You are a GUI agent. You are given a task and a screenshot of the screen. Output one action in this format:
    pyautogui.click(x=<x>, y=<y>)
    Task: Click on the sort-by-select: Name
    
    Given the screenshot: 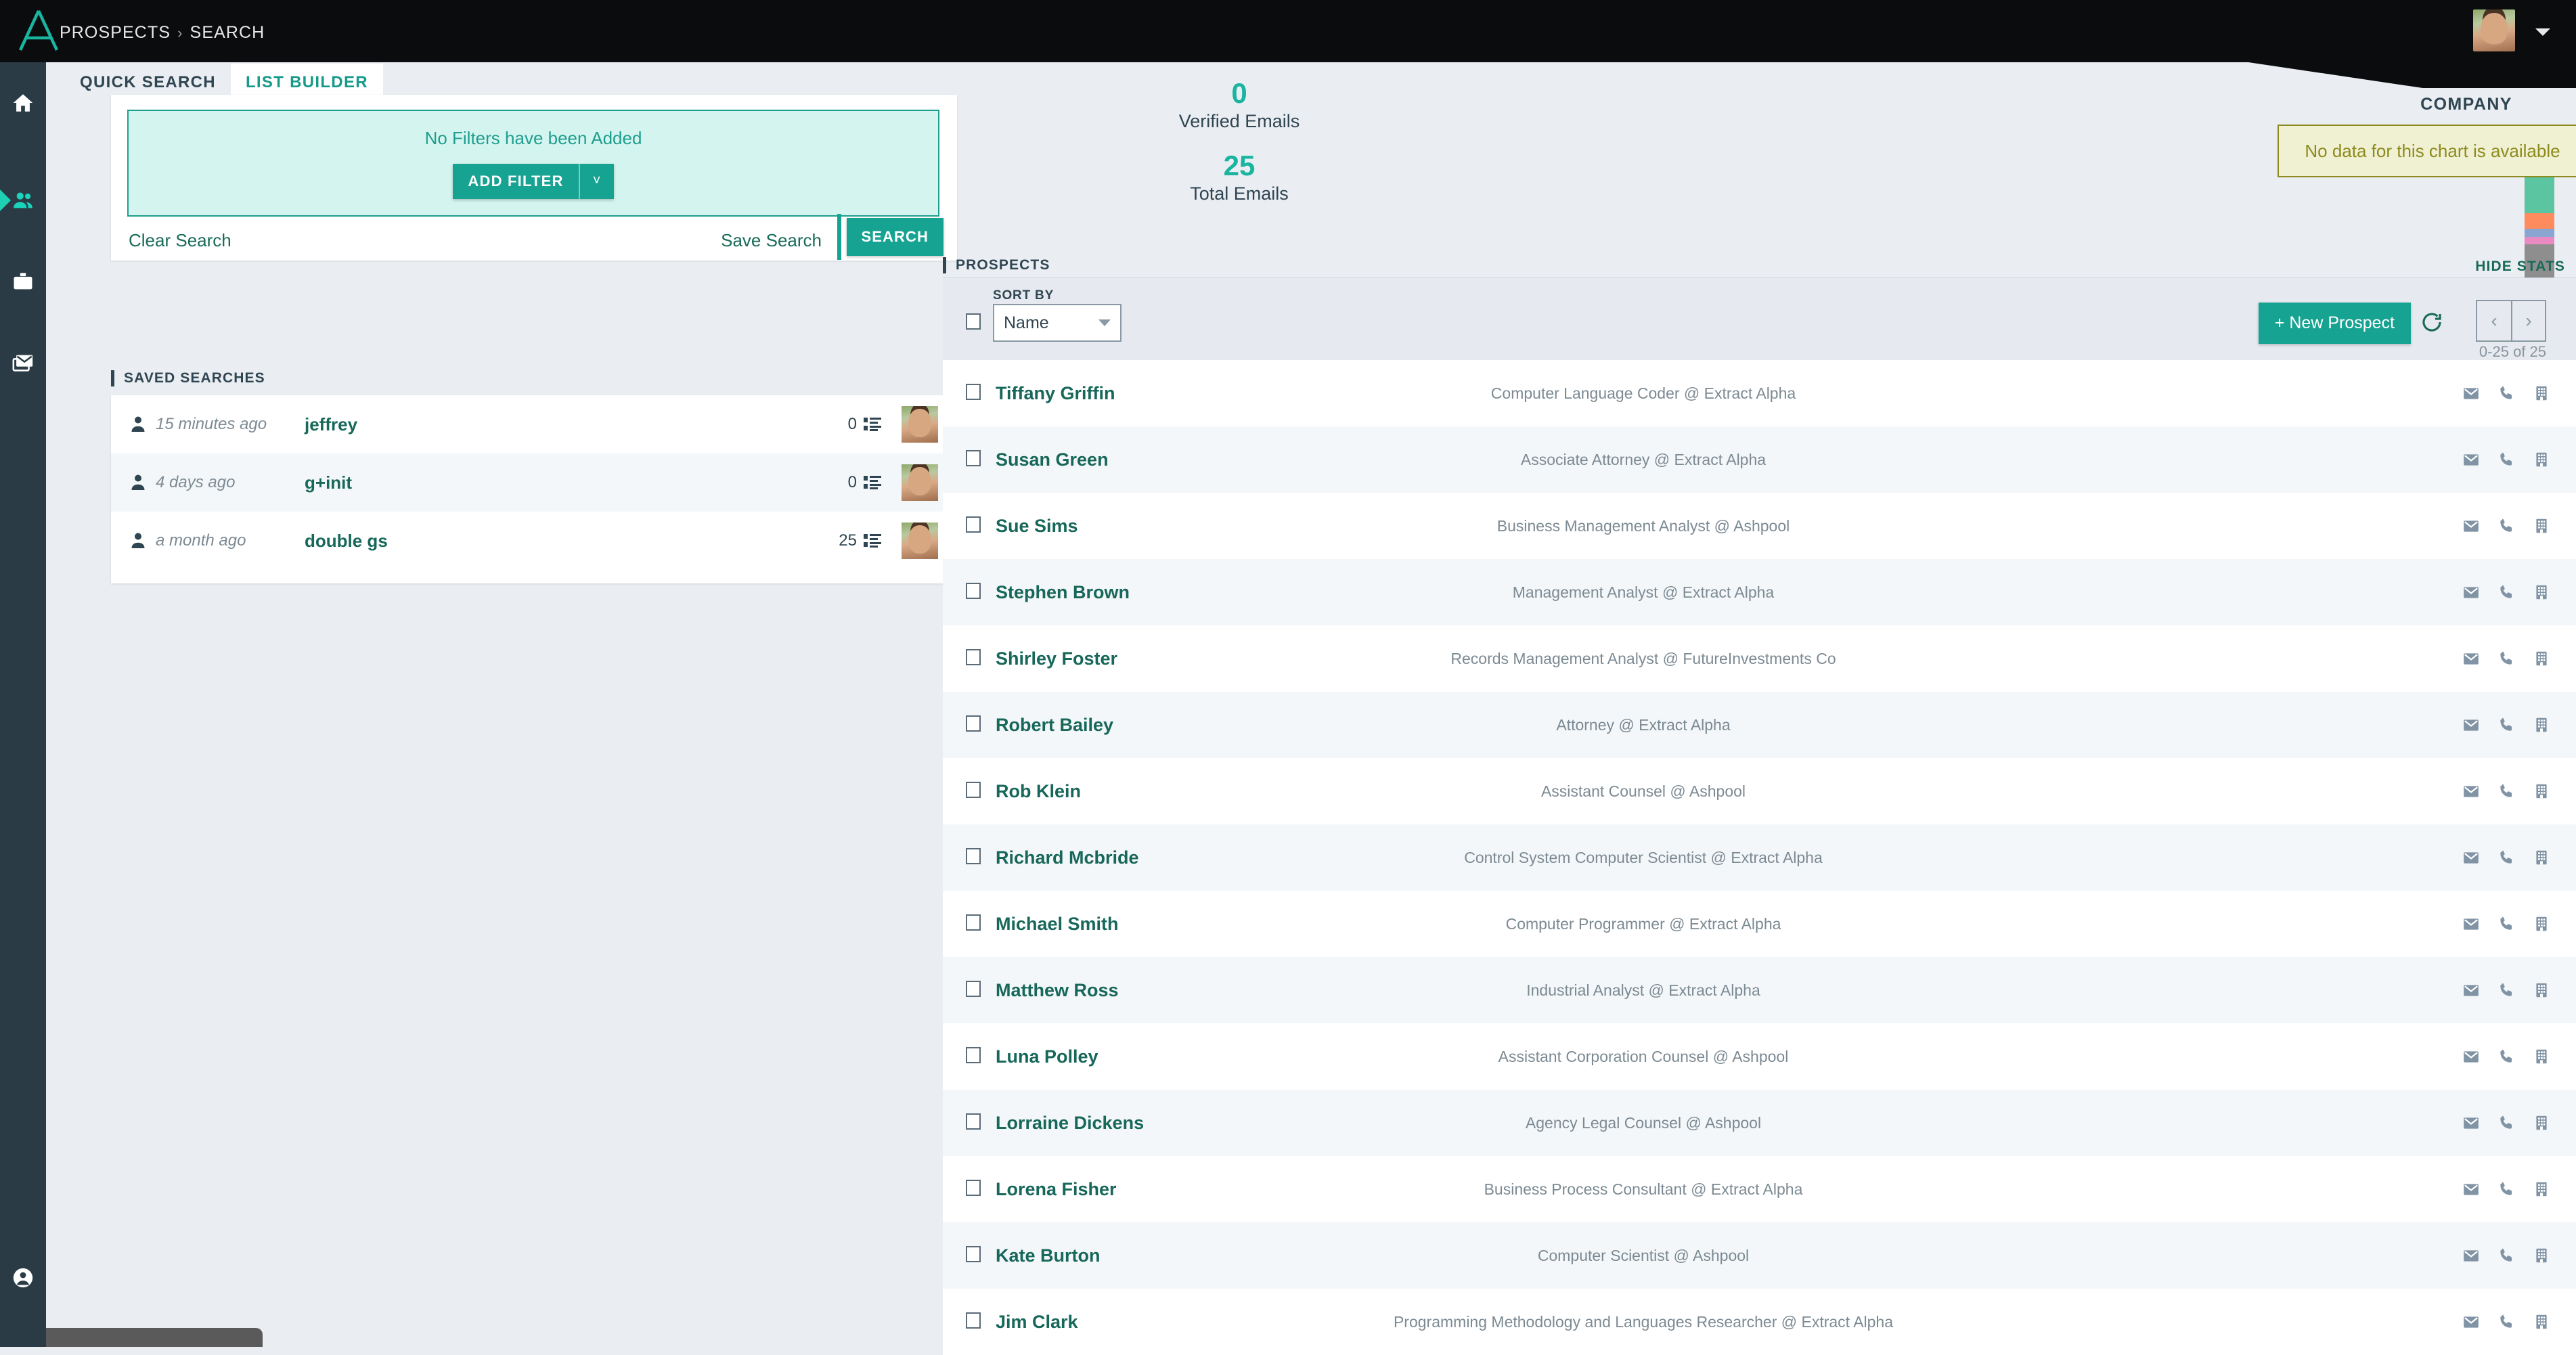 What is the action you would take?
    pyautogui.click(x=1057, y=323)
    